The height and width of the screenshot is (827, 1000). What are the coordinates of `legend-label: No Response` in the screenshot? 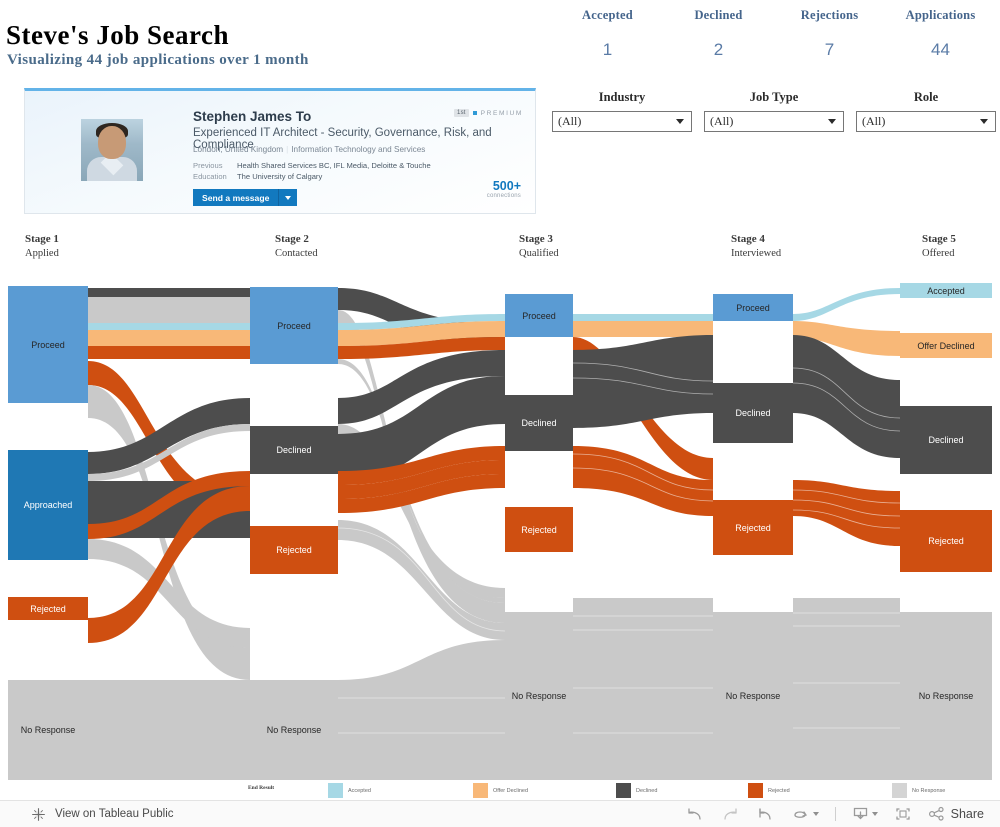 It's located at (929, 790).